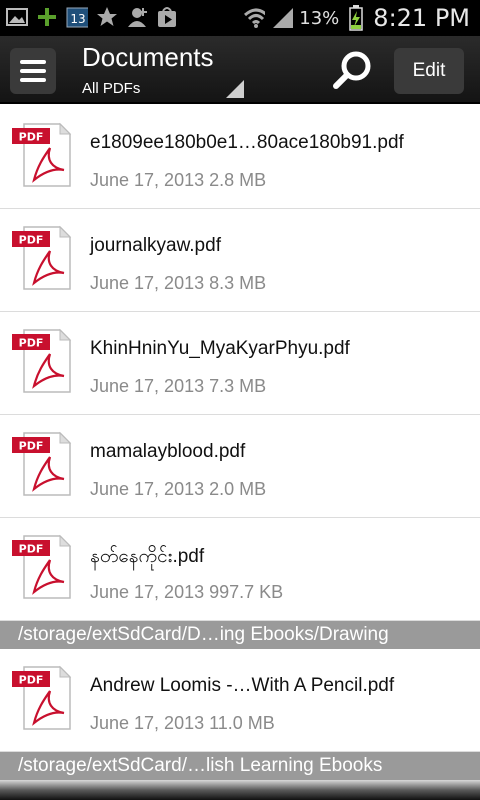  I want to click on file-meta: June 17, 2013 8.3 MB, so click(178, 283).